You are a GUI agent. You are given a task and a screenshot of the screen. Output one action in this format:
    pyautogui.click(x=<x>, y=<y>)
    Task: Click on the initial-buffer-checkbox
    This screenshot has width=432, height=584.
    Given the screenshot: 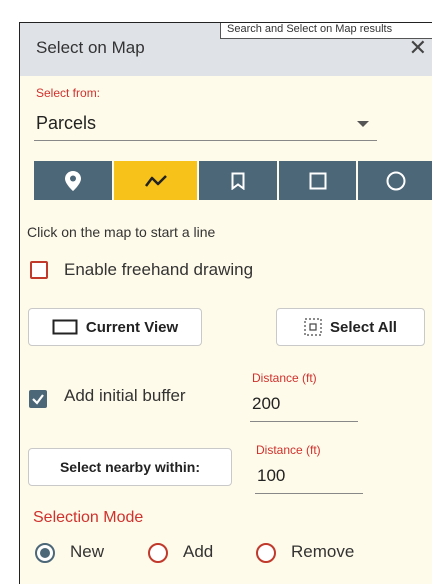 What is the action you would take?
    pyautogui.click(x=38, y=399)
    